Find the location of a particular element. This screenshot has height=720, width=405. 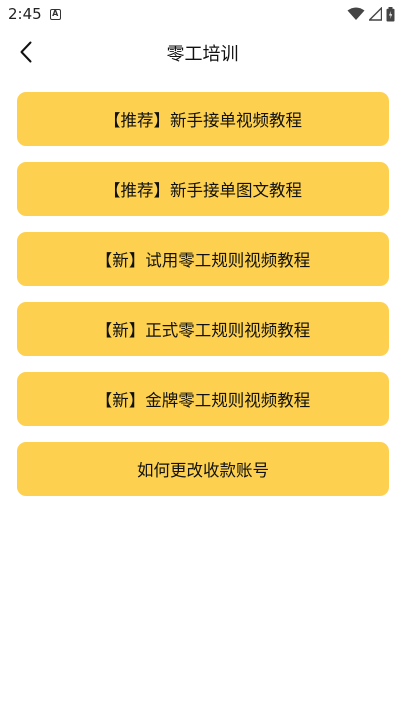

menu-item-label: 如何更改收款账号 is located at coordinates (203, 470).